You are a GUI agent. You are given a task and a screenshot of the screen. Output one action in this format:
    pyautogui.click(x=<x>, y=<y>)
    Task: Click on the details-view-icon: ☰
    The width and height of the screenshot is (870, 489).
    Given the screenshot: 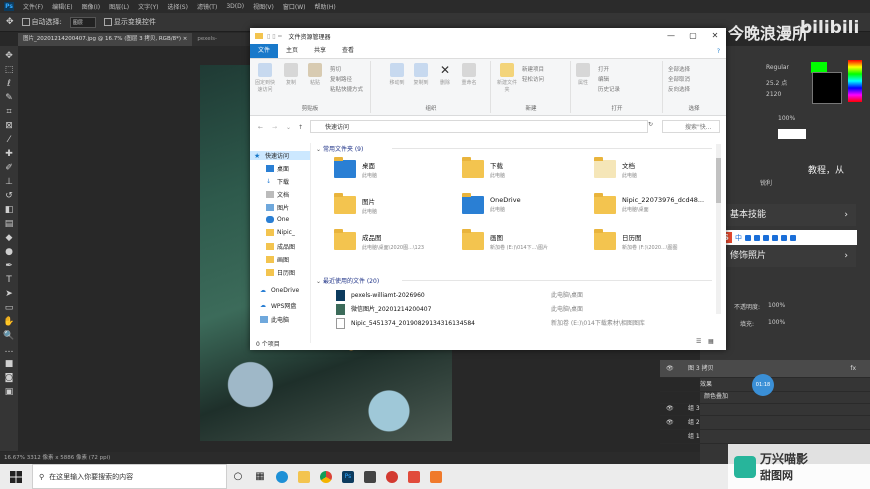 What is the action you would take?
    pyautogui.click(x=698, y=341)
    